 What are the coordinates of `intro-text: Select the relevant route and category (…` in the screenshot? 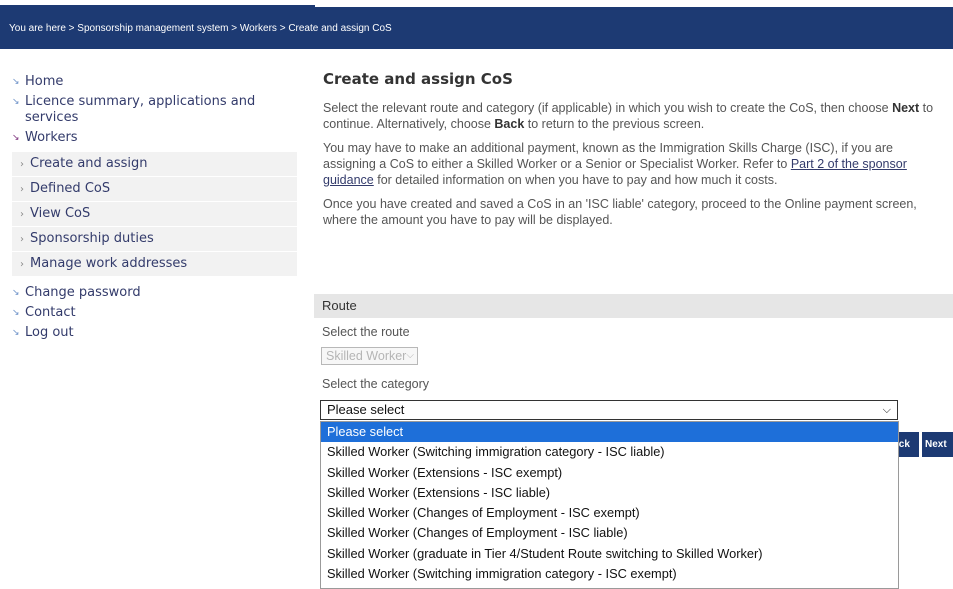 It's located at (608, 108).